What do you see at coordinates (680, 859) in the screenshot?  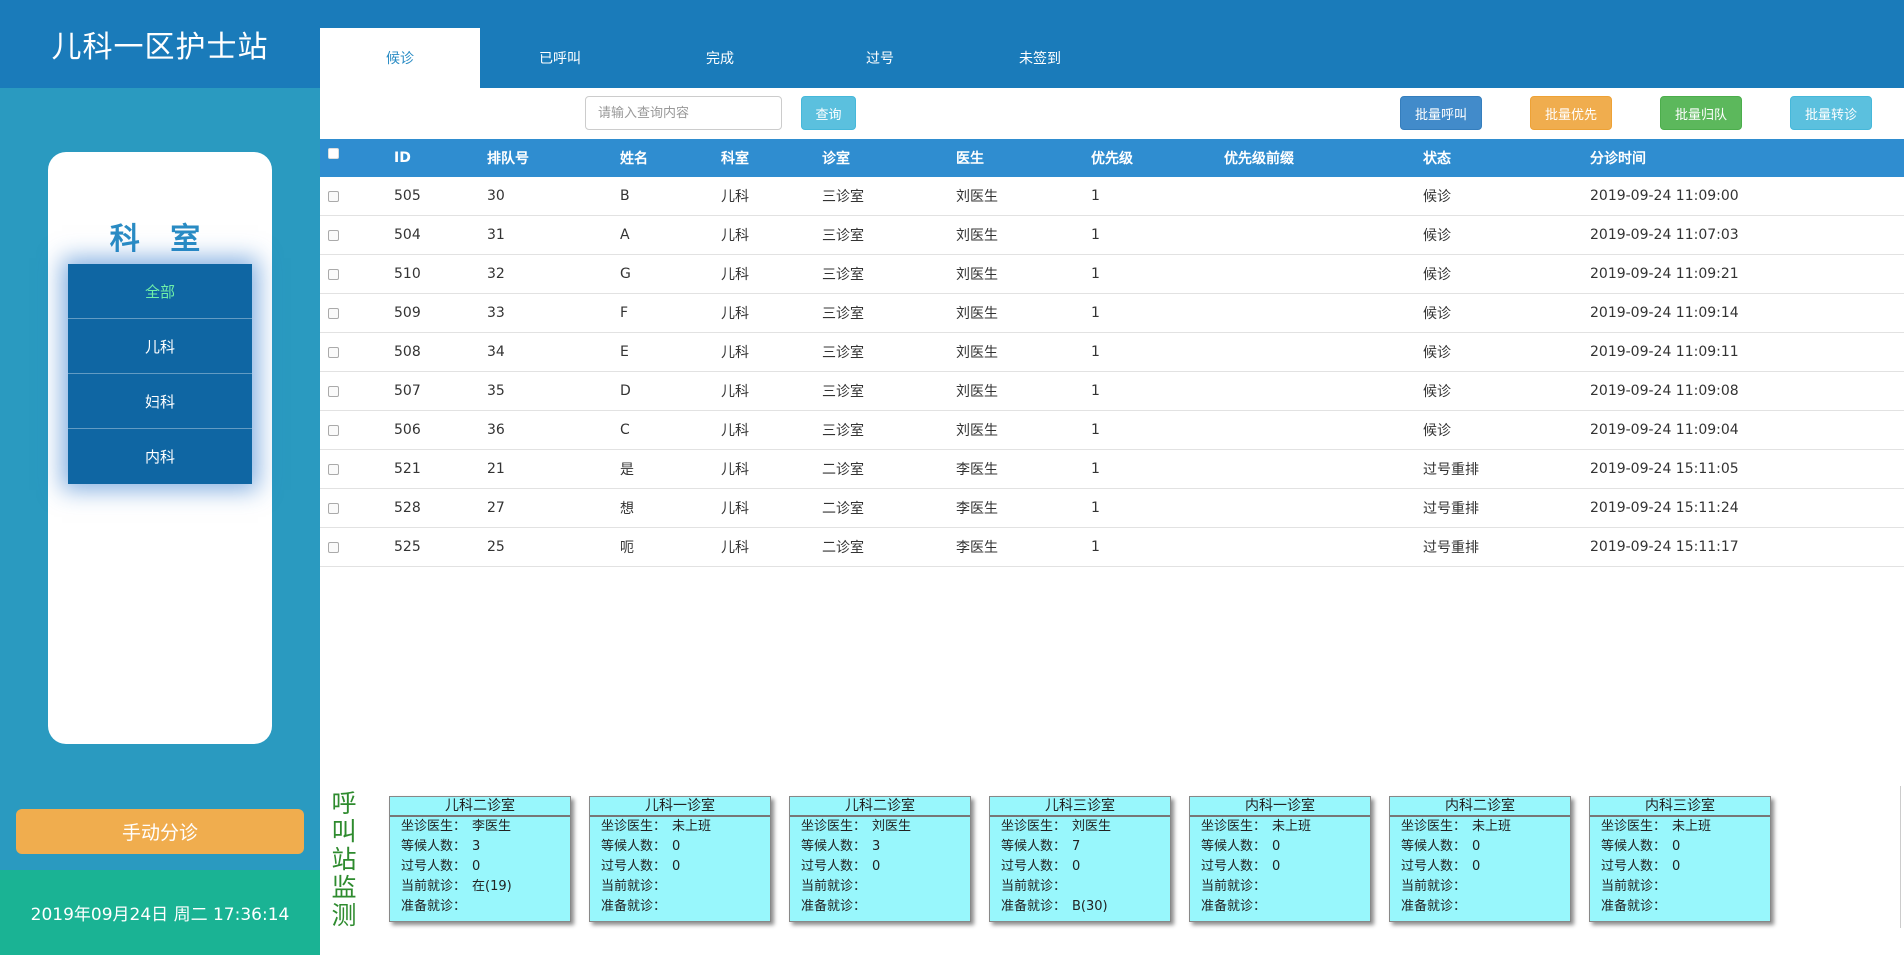 I see `room-card: 儿科一诊室 坐诊医生： 未上班 等候人数： 0 过号人数： 0 当前就诊： 准备就诊：` at bounding box center [680, 859].